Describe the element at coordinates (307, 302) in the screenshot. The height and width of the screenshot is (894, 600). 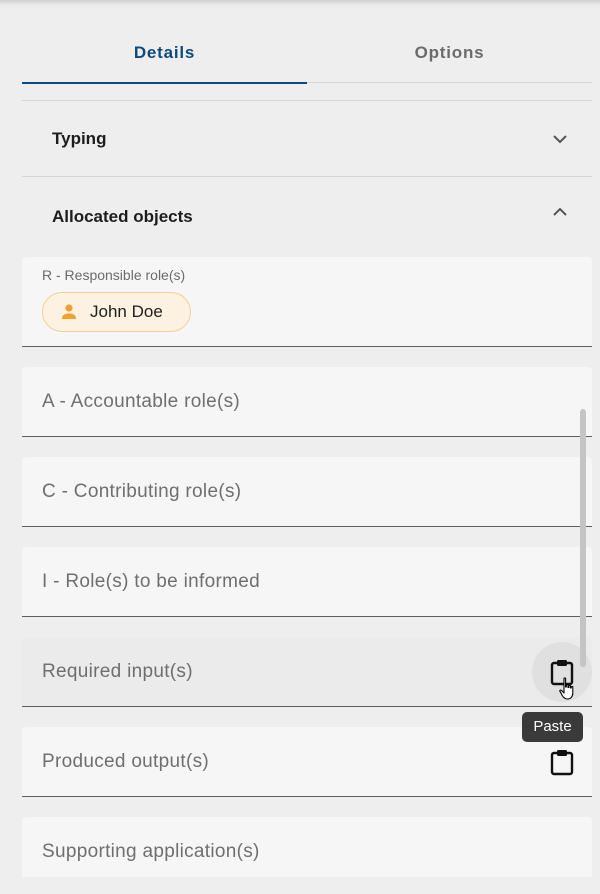
I see `responsible-roles-field: R - Responsible role(s) John Doe` at that location.